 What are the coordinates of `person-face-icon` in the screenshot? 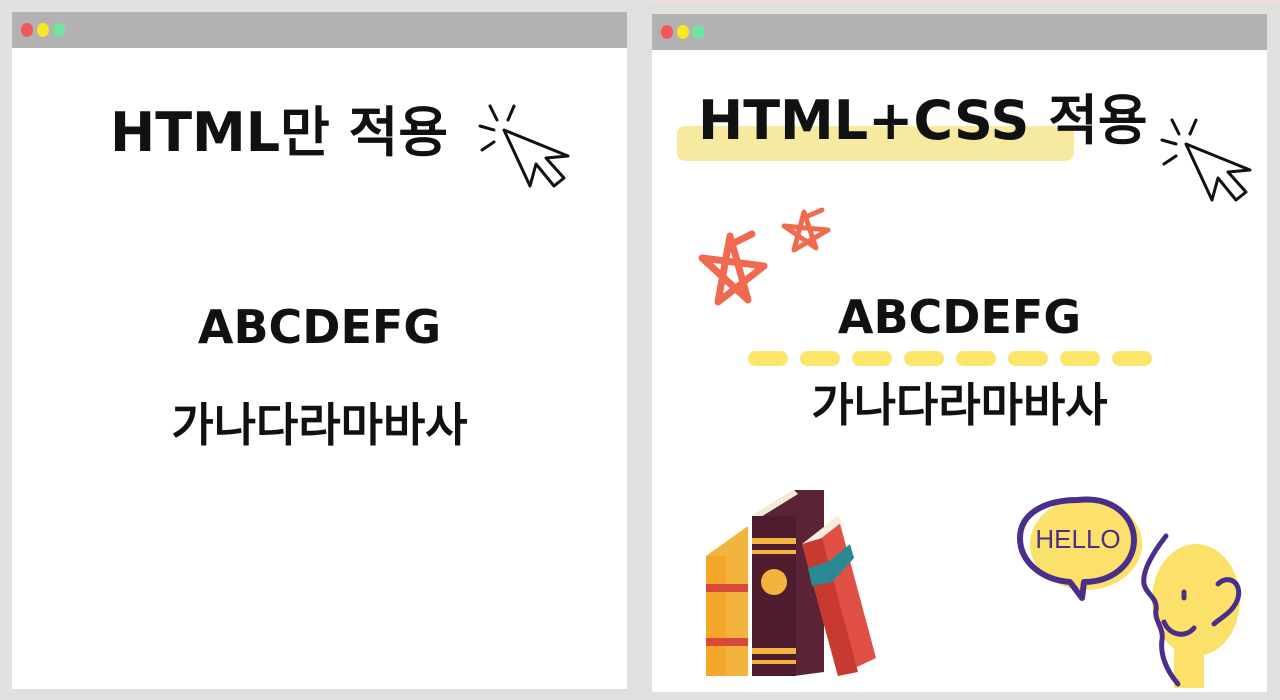 It's located at (1191, 610).